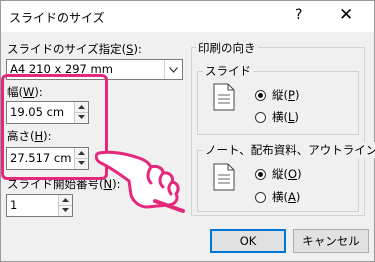 Image resolution: width=375 pixels, height=262 pixels. What do you see at coordinates (287, 174) in the screenshot?
I see `notes-portrait-label: 縦(O)` at bounding box center [287, 174].